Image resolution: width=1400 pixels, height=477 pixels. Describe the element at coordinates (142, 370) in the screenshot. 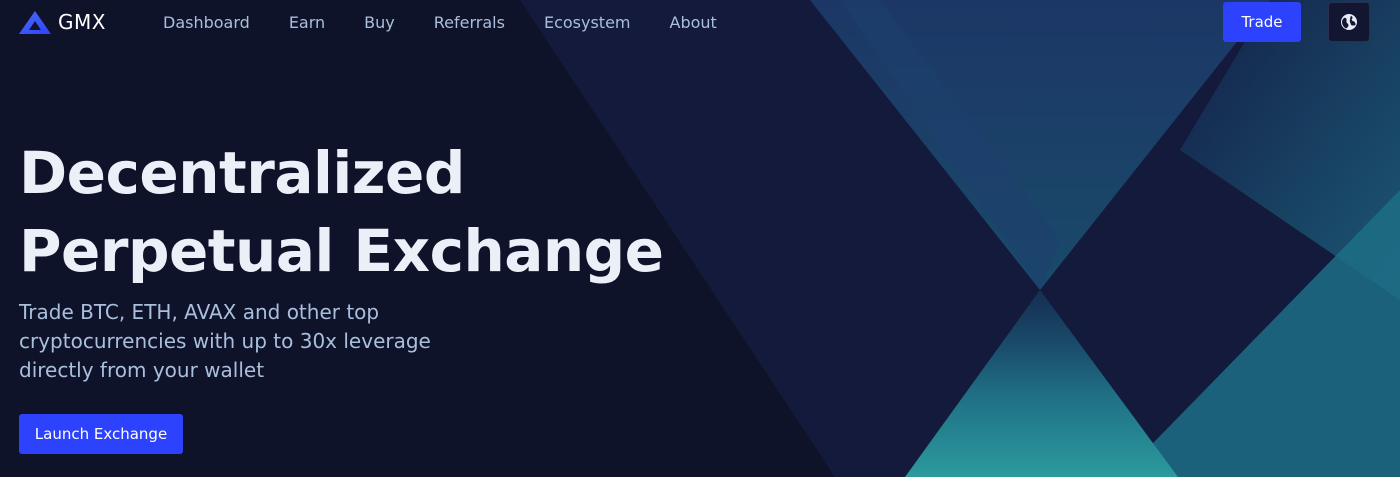

I see `hero-subtitle-line-3: directly from your wallet` at that location.